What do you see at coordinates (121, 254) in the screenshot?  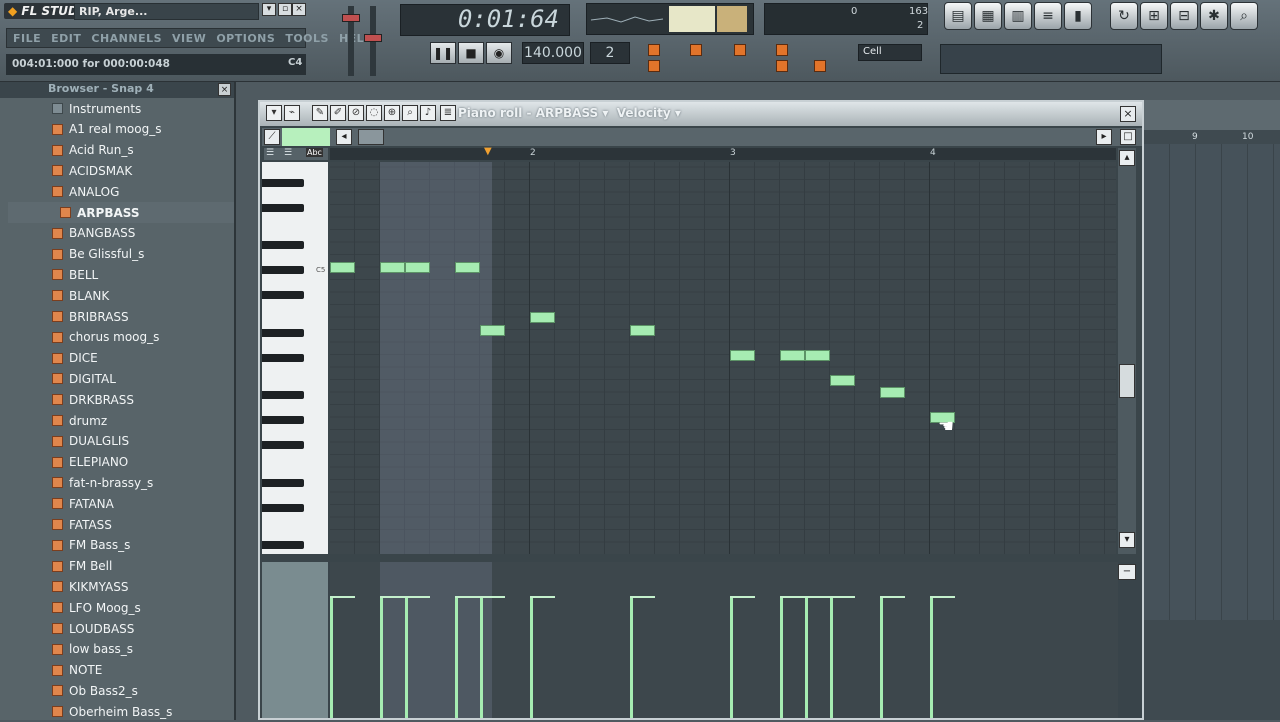 I see `browser-item: Be Glissful_s` at bounding box center [121, 254].